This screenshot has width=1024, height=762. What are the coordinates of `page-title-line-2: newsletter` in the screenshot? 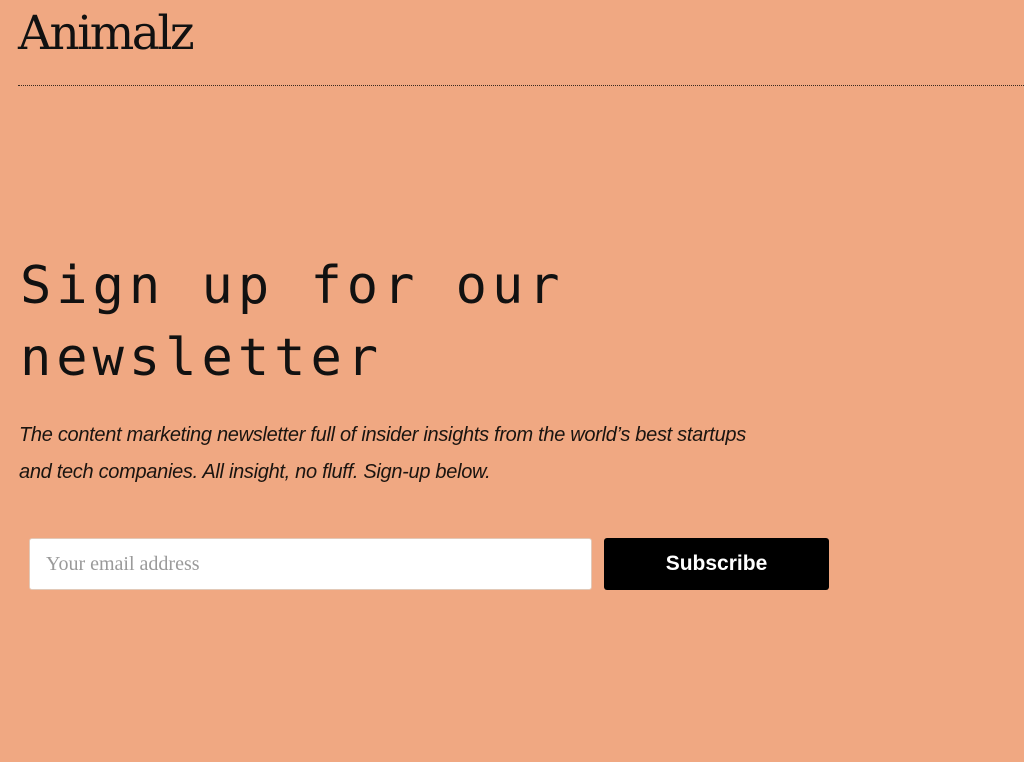 It's located at (202, 358).